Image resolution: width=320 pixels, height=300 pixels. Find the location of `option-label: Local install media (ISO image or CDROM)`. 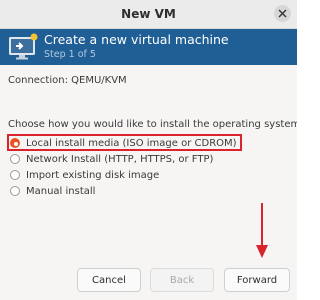

option-label: Local install media (ISO image or CDROM) is located at coordinates (131, 143).